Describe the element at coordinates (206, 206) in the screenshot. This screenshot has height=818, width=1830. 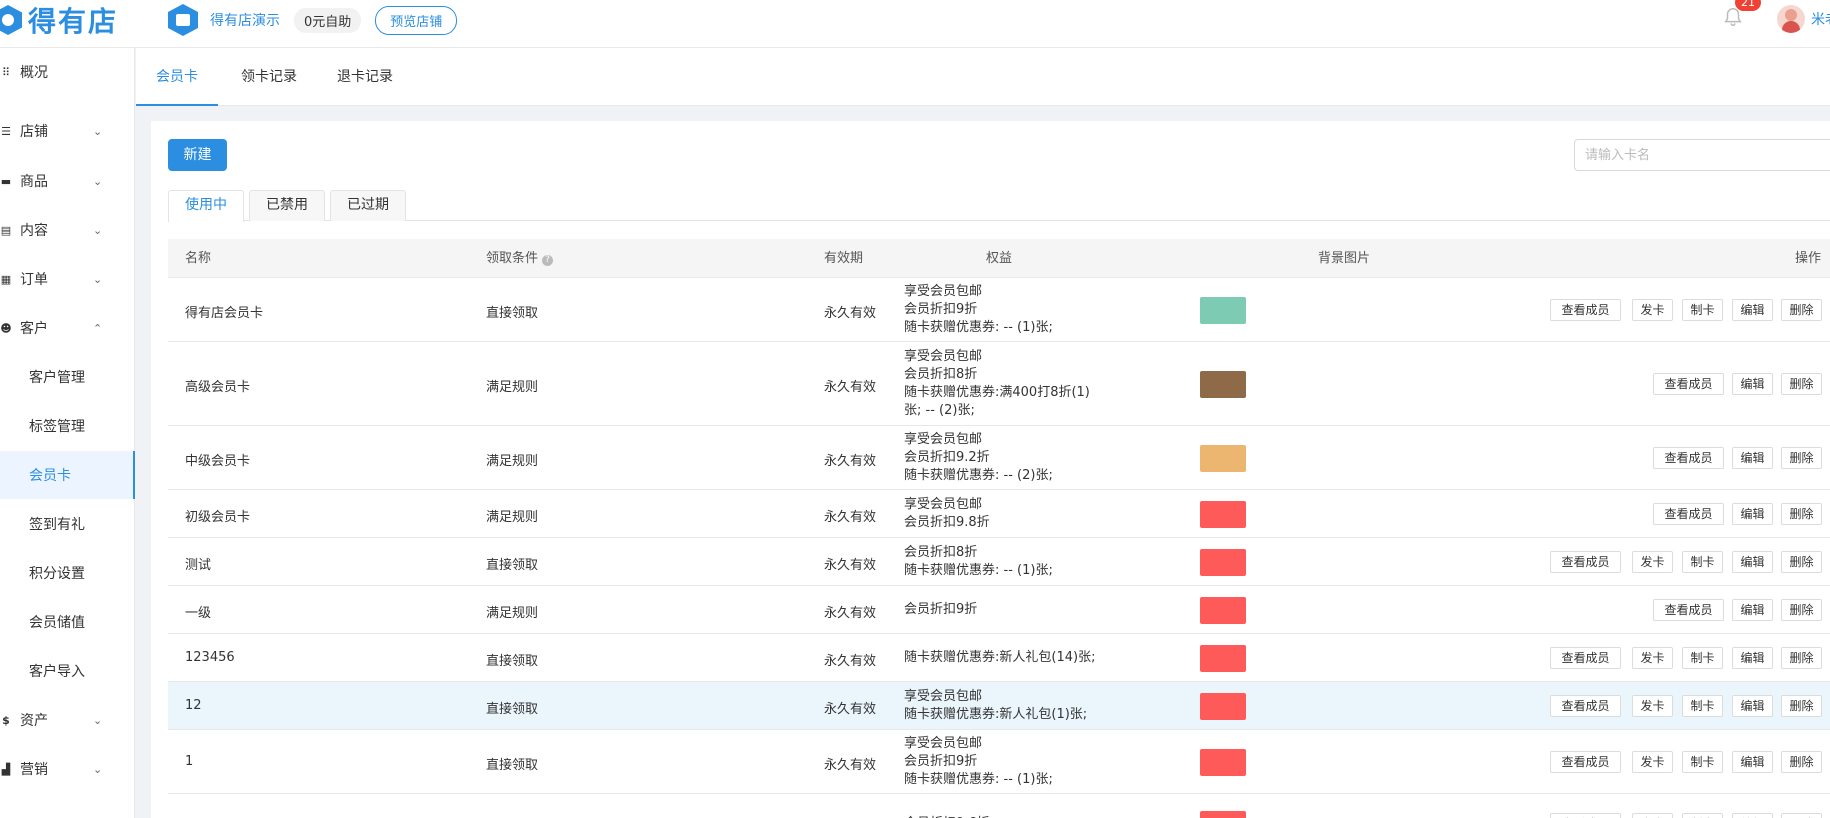
I see `status-tab-active: 使用中` at that location.